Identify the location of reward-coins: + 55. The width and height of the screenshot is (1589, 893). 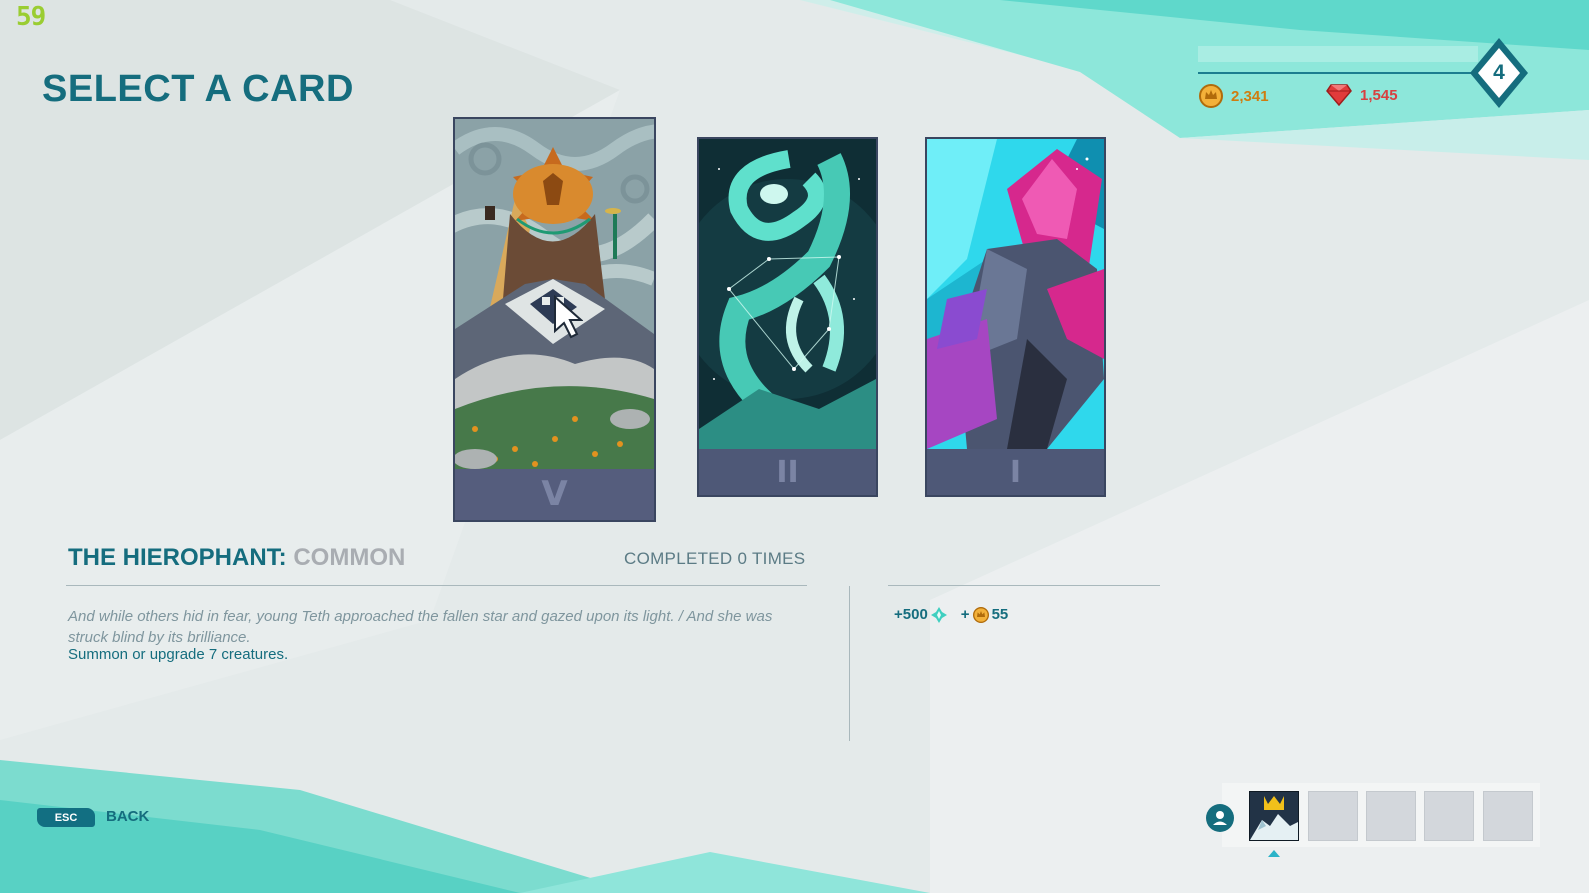
(984, 614).